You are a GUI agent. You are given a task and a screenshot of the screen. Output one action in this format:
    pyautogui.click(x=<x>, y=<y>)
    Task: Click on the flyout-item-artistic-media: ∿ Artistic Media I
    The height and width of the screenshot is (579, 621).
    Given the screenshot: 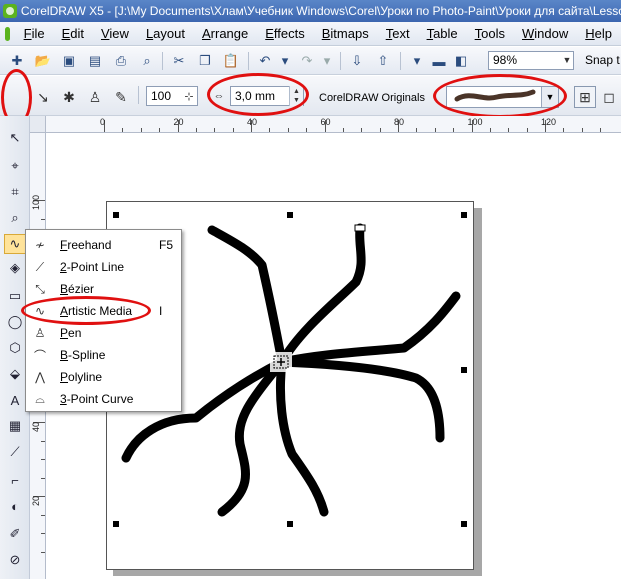 What is the action you would take?
    pyautogui.click(x=103, y=311)
    